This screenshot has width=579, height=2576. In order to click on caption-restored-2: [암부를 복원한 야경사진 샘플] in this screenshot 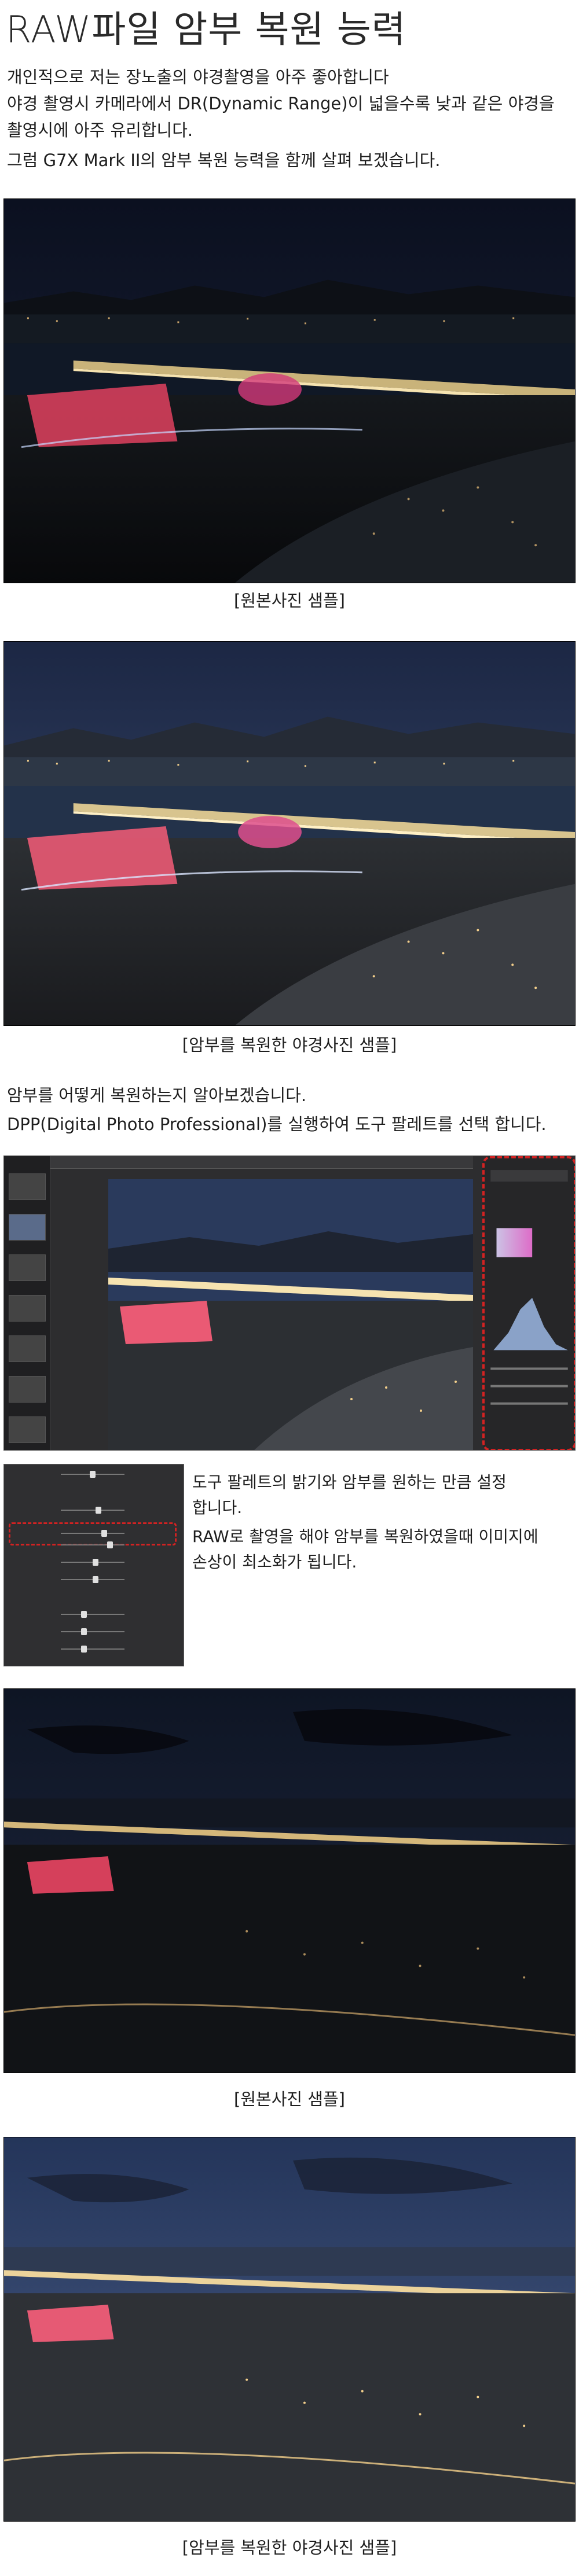, I will do `click(289, 2547)`.